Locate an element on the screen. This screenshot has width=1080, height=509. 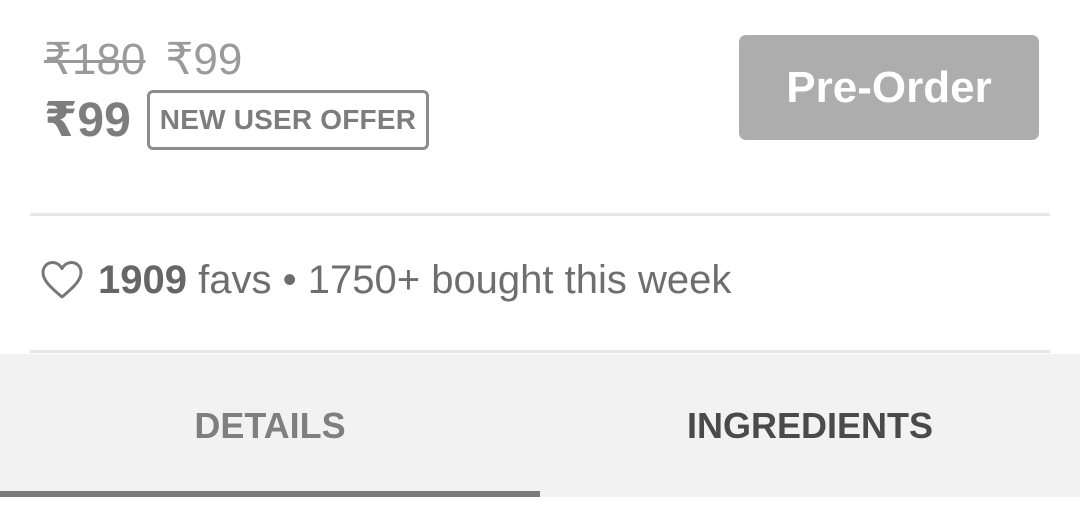
favs-count: 1909 is located at coordinates (142, 279).